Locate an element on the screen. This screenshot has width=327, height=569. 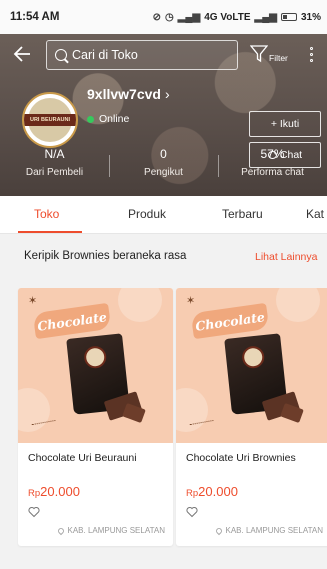
stat-value: 0 is located at coordinates (163, 154).